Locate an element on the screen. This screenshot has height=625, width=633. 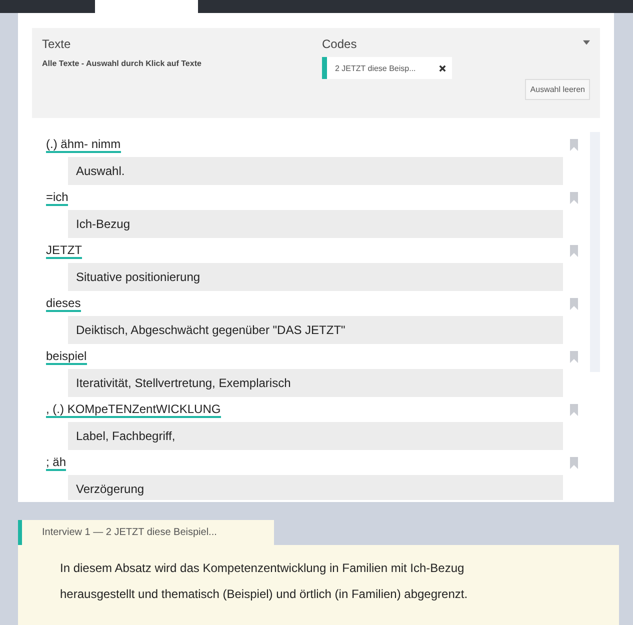
clear-selection-button: Auswahl leeren is located at coordinates (557, 89).